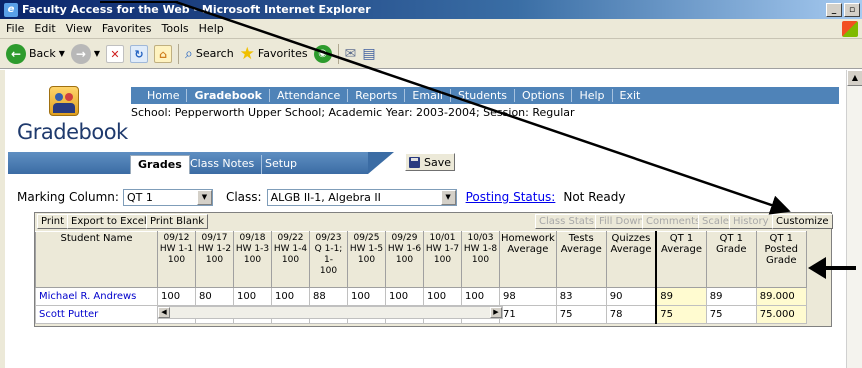  What do you see at coordinates (282, 53) in the screenshot?
I see `favorites-label: Favorites` at bounding box center [282, 53].